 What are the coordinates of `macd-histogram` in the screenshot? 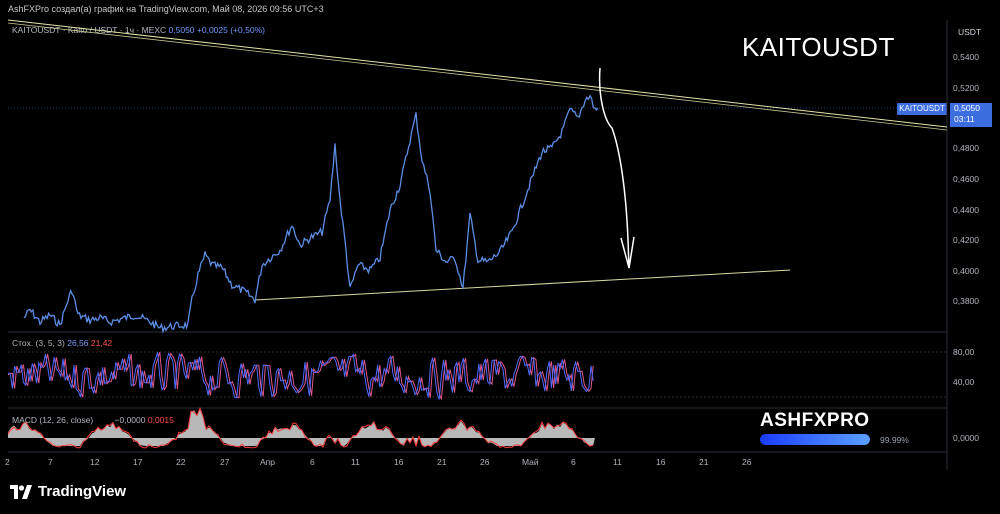 It's located at (301, 426).